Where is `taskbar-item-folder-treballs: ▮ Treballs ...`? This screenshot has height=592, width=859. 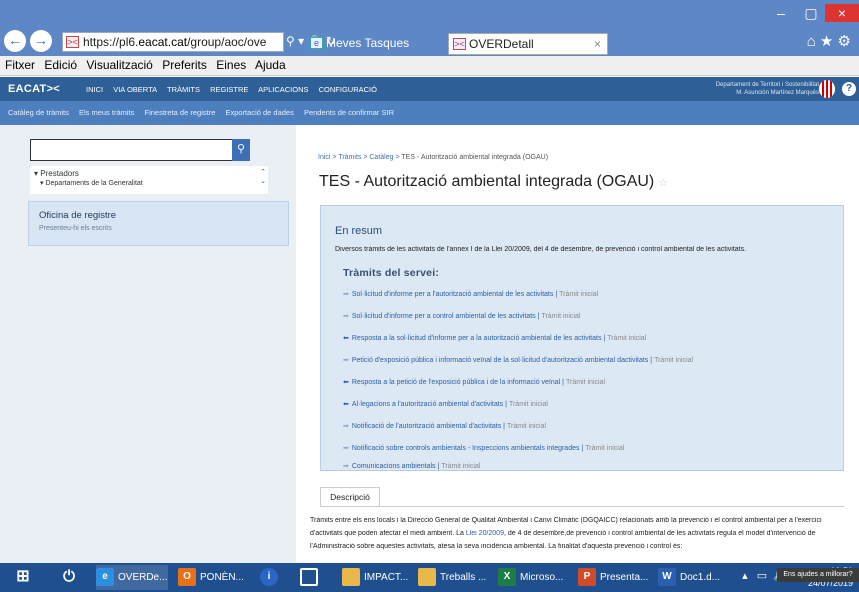 taskbar-item-folder-treballs: ▮ Treballs ... is located at coordinates (453, 577).